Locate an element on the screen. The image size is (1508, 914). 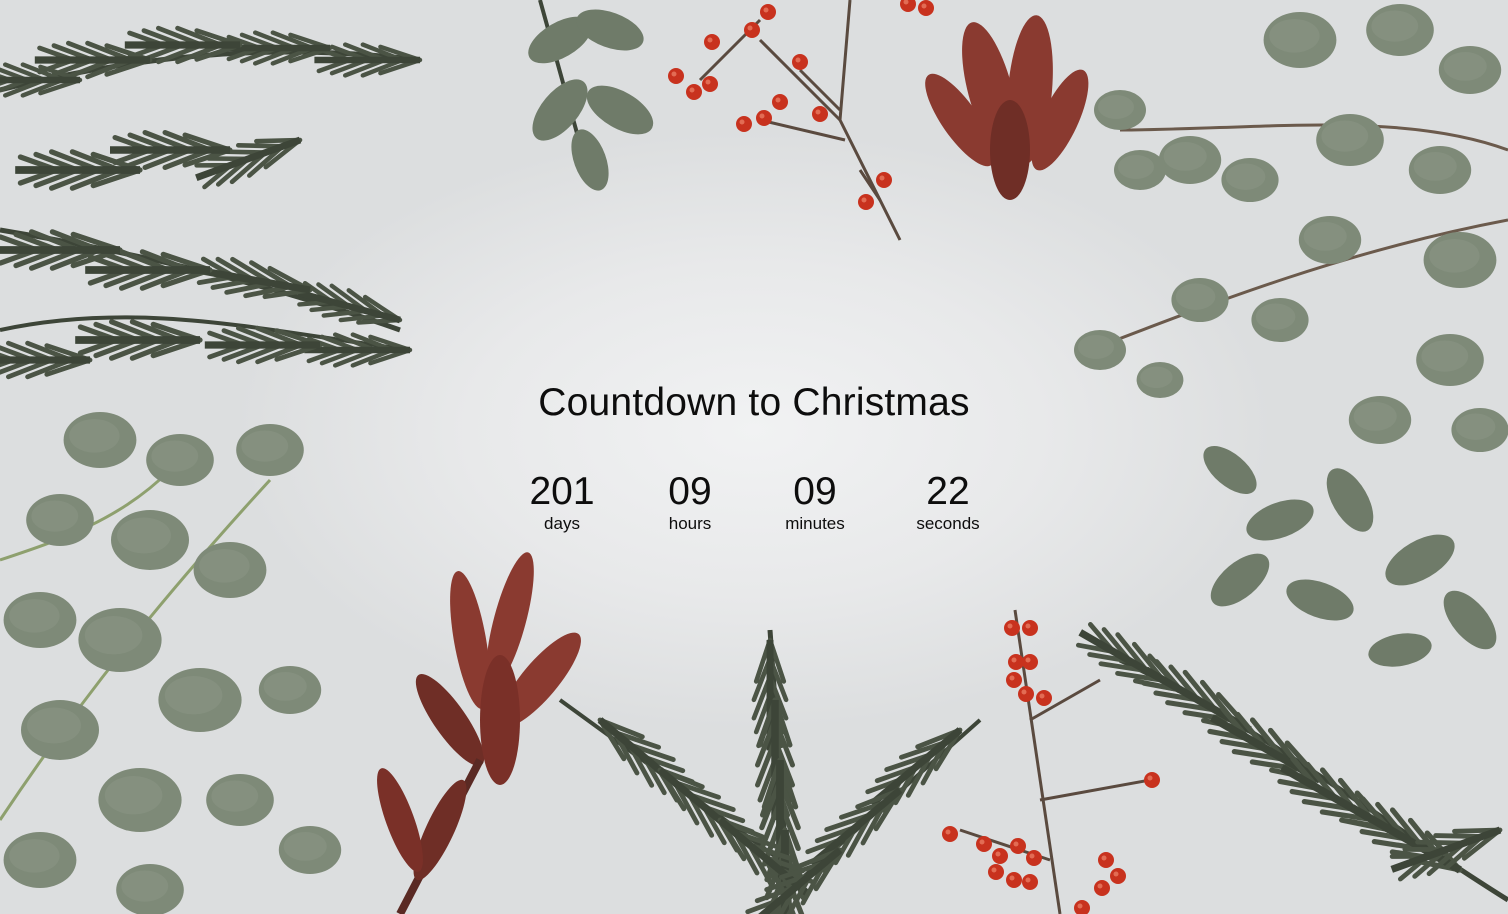
countdown-days: 201 days is located at coordinates (562, 502).